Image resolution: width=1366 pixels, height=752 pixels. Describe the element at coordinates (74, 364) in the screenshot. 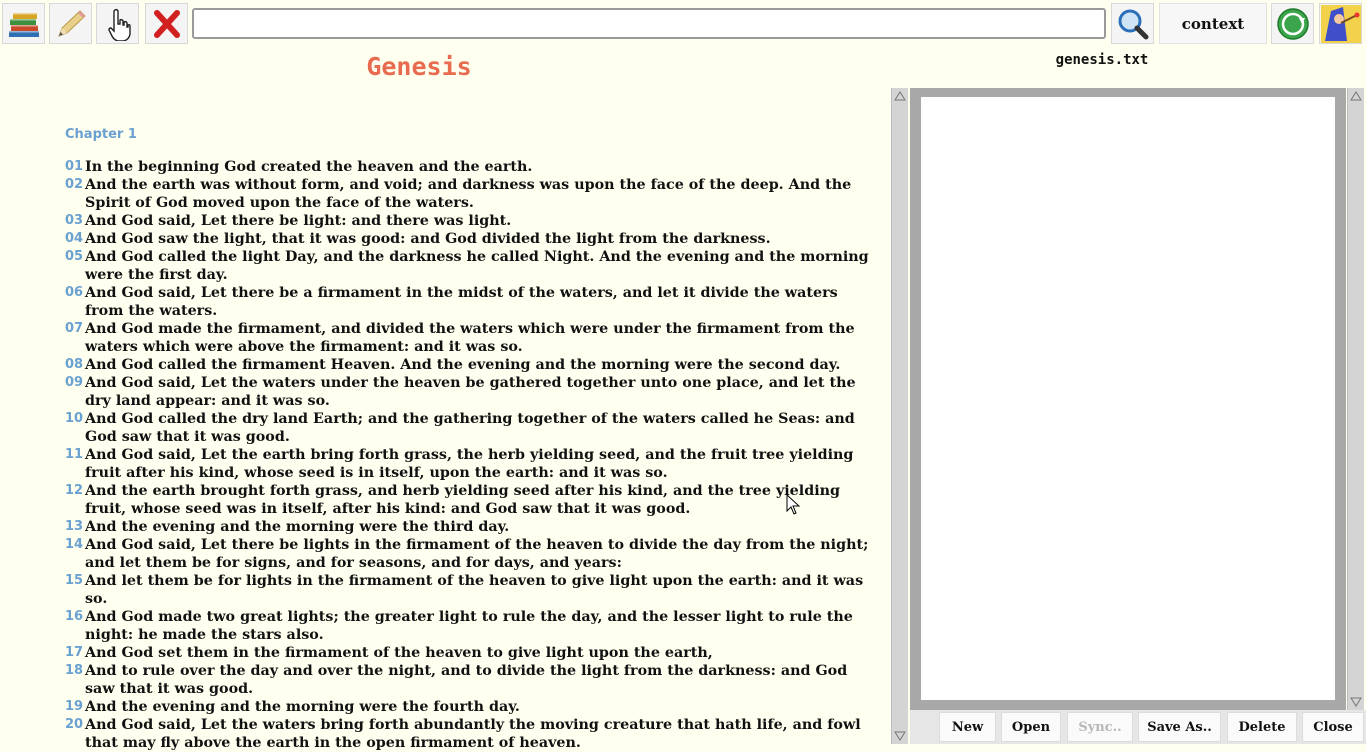

I see `verse-number: 08` at that location.